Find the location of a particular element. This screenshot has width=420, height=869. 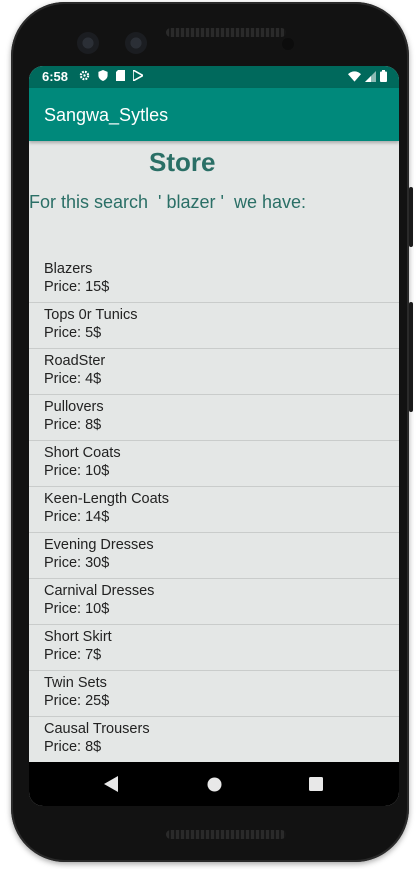

earpiece-speaker is located at coordinates (226, 32).